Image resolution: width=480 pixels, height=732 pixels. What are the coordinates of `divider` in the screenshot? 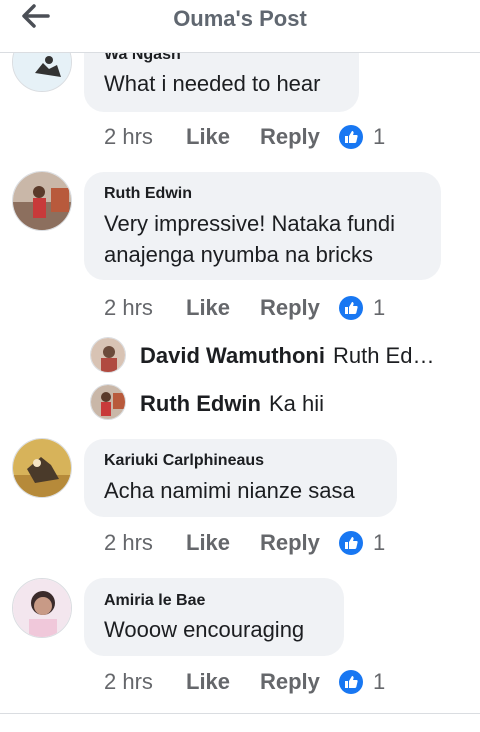 It's located at (240, 713).